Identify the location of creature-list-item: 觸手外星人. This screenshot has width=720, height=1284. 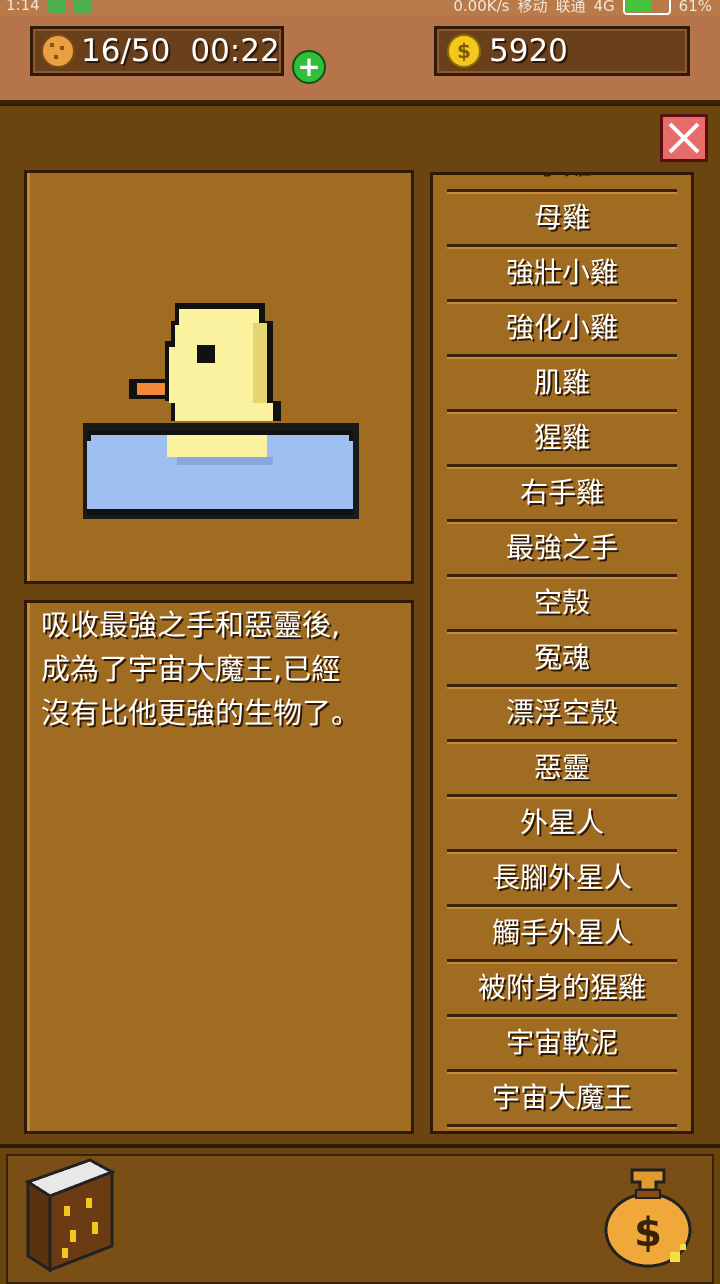
(562, 934).